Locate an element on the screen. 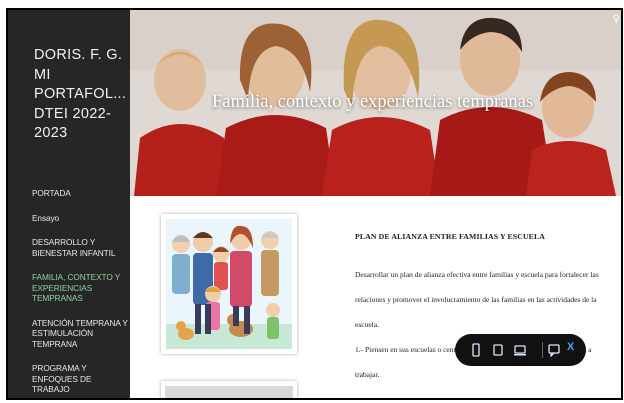 The image size is (624, 403). toolbar-divider is located at coordinates (542, 350).